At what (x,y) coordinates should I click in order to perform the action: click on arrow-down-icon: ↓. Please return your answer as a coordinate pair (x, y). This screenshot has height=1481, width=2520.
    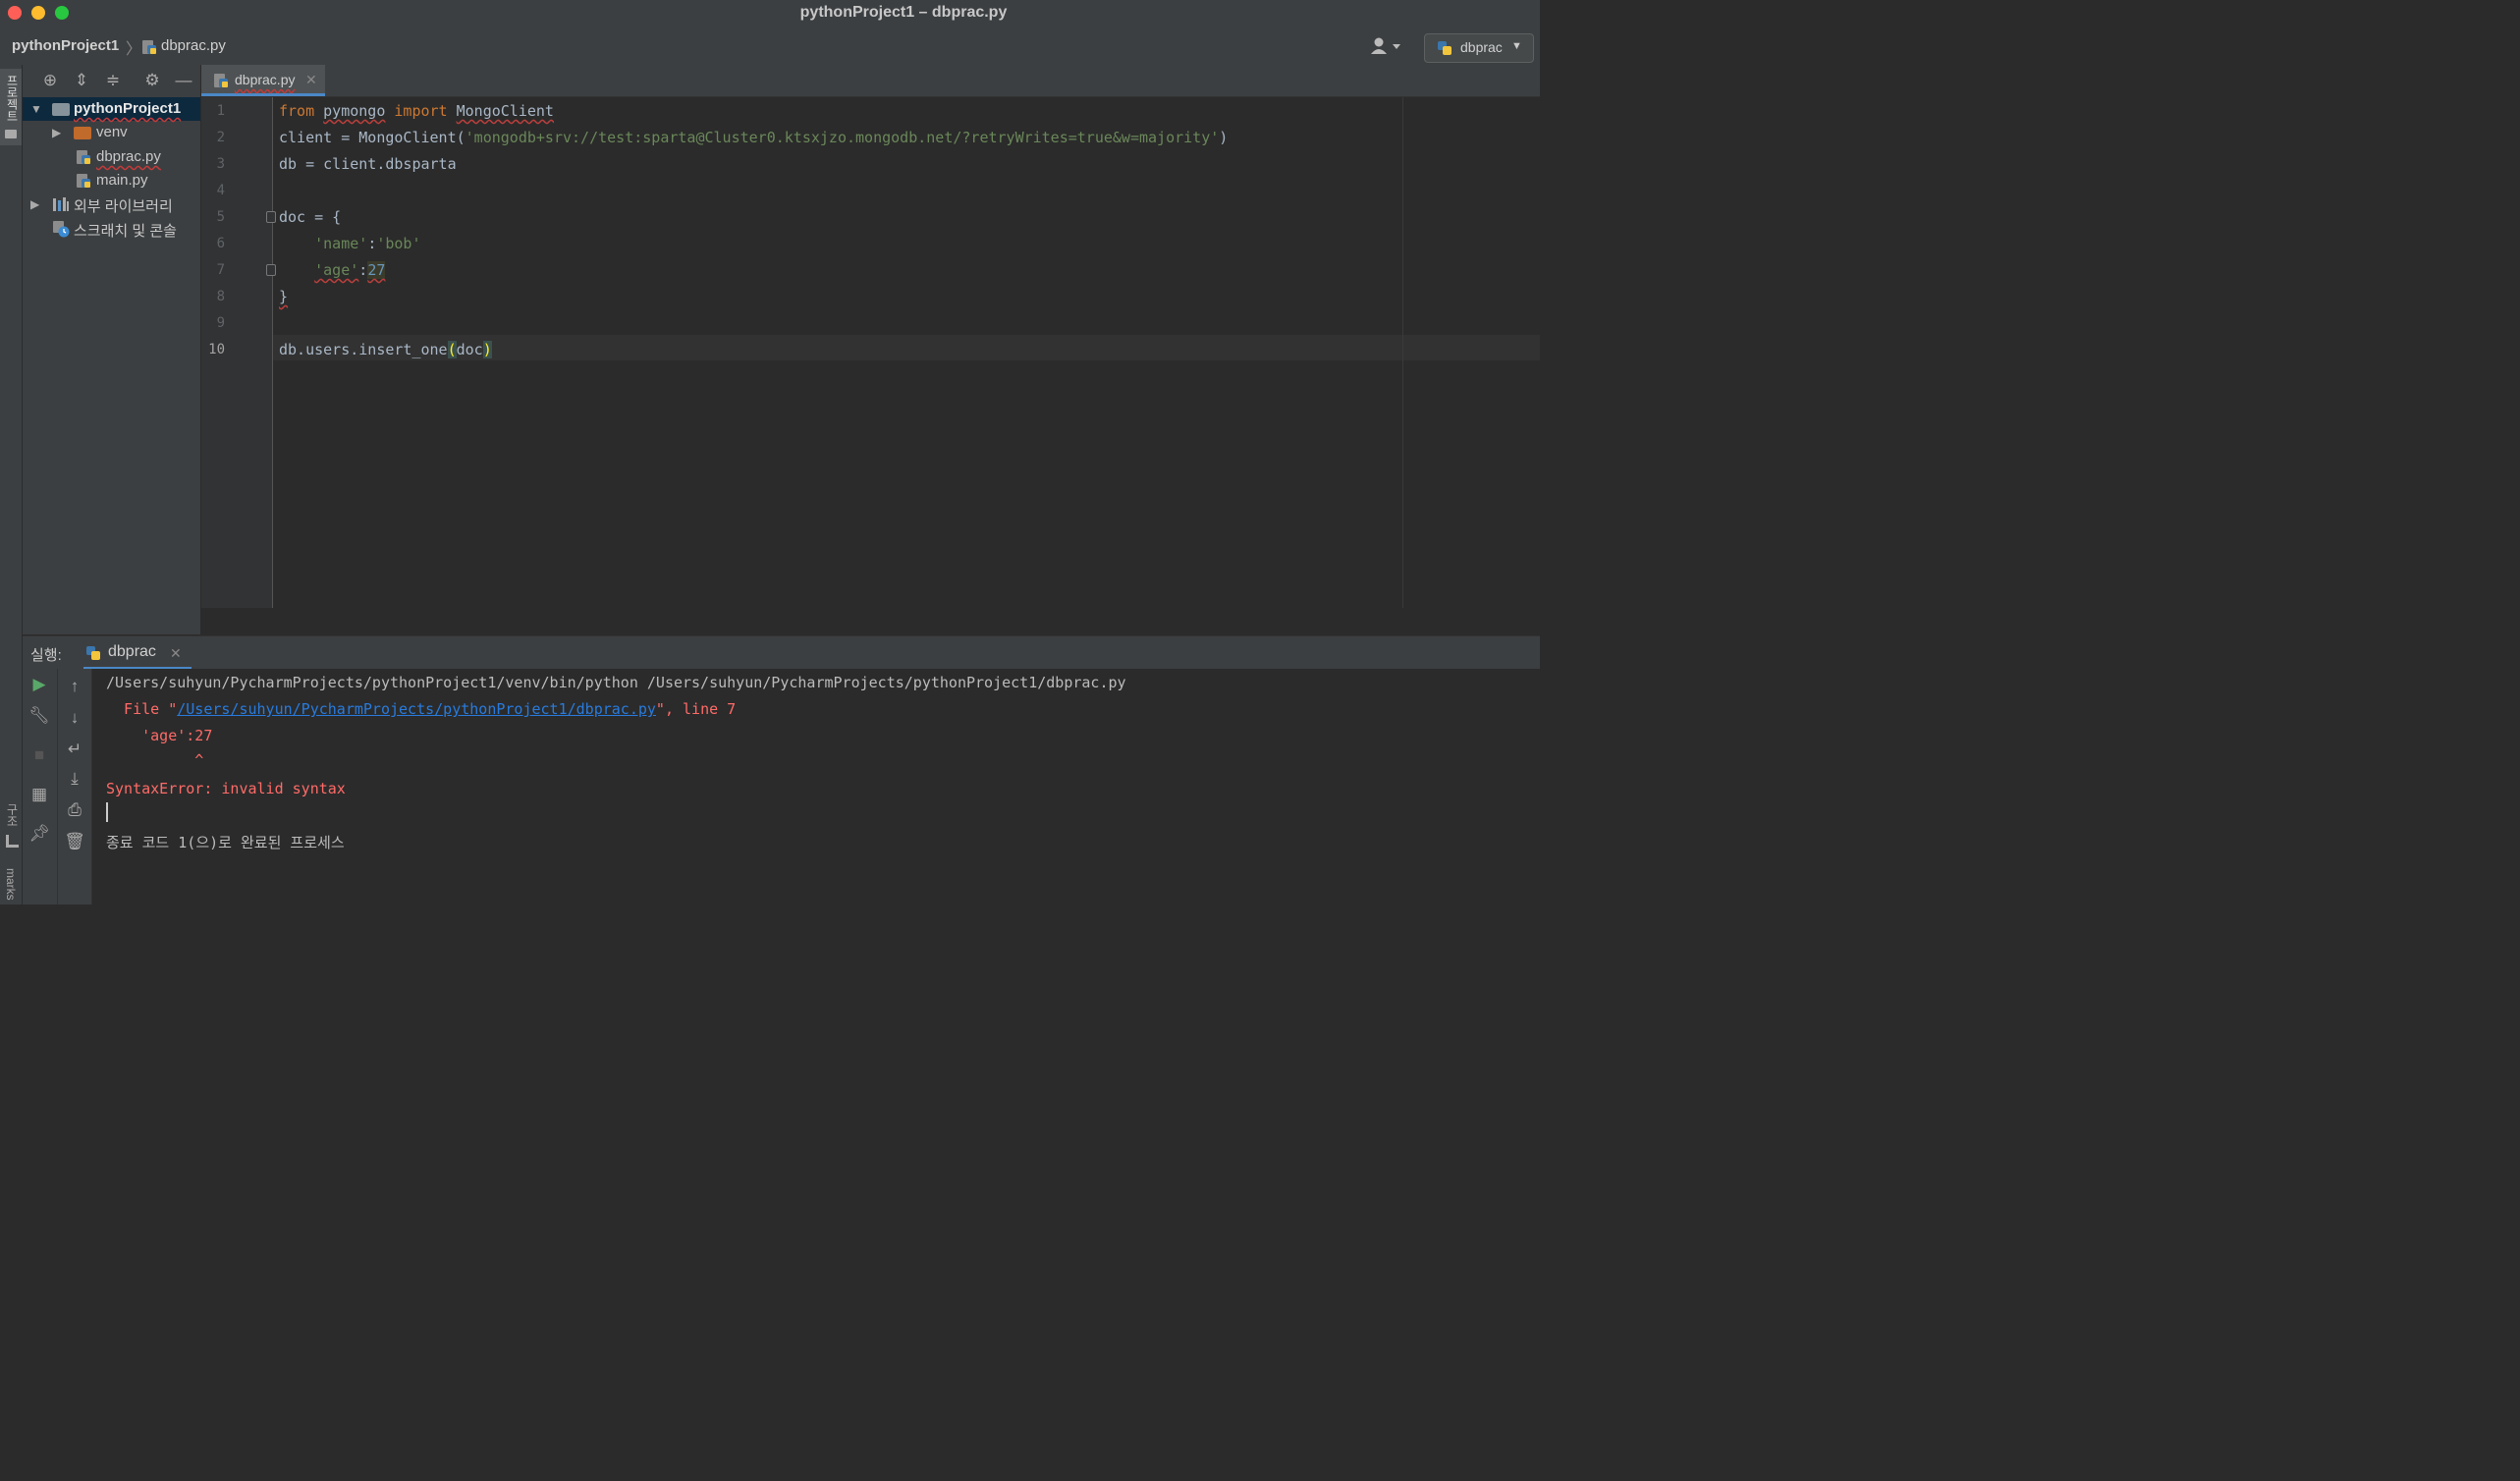
    Looking at the image, I should click on (74, 718).